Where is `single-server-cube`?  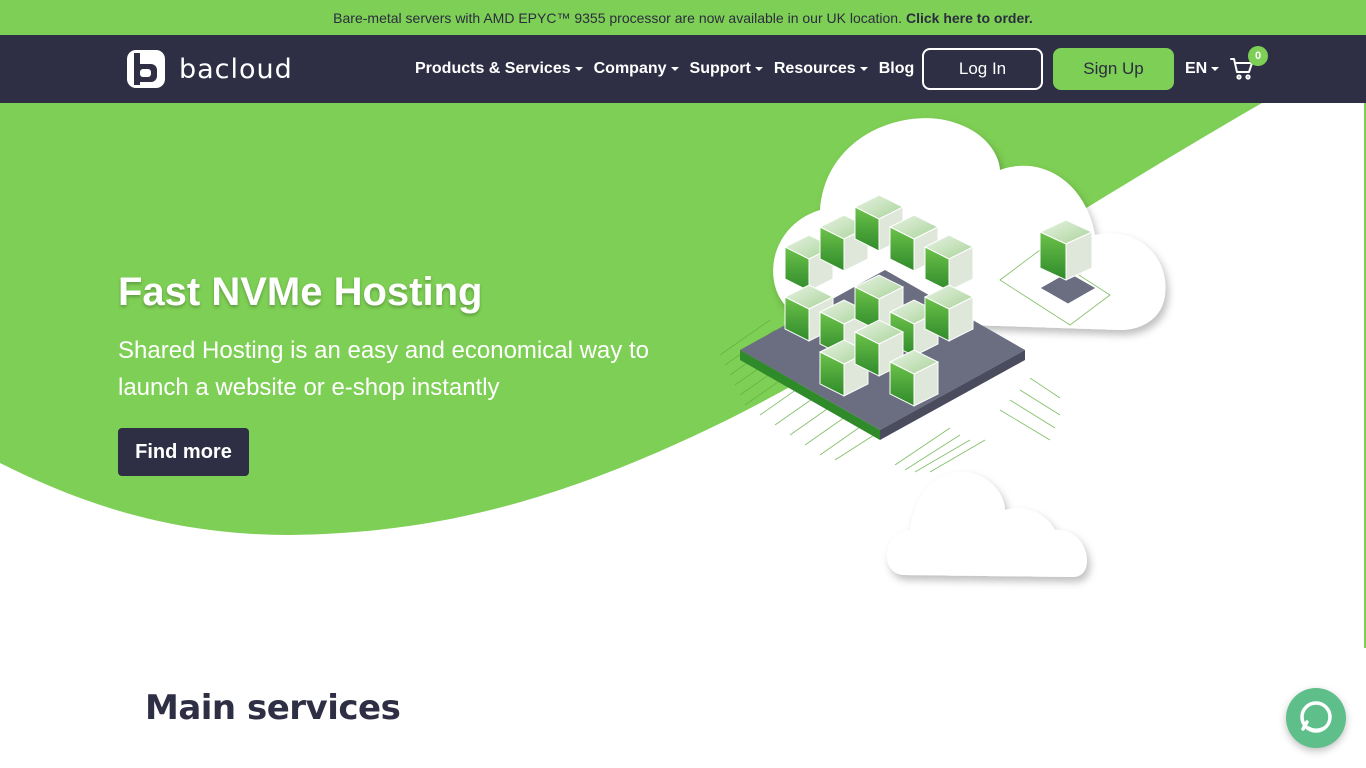
single-server-cube is located at coordinates (1068, 262).